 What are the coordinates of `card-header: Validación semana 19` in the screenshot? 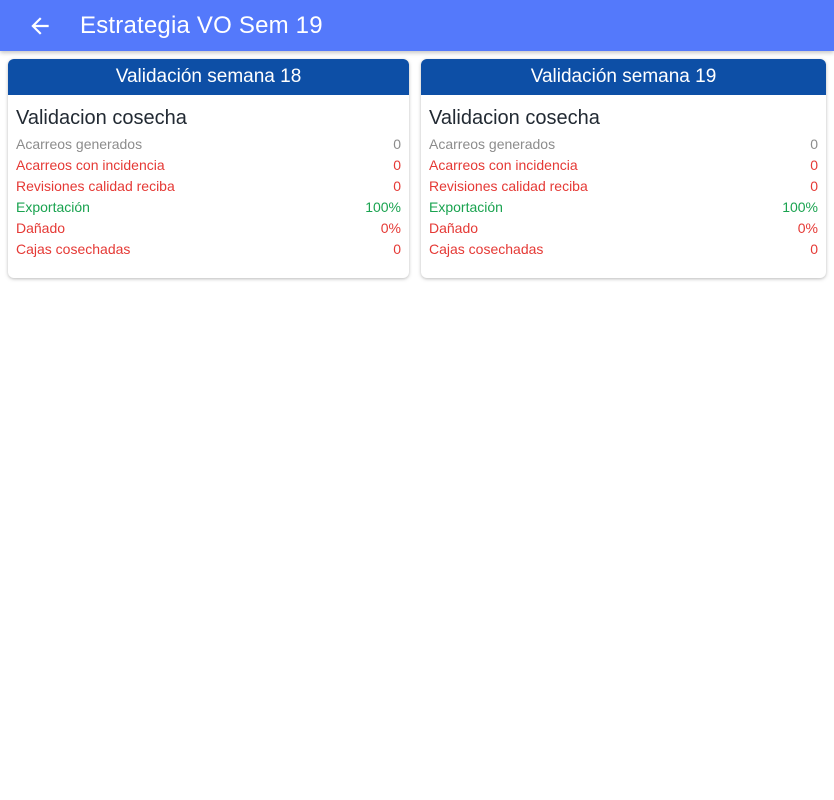 It's located at (623, 77).